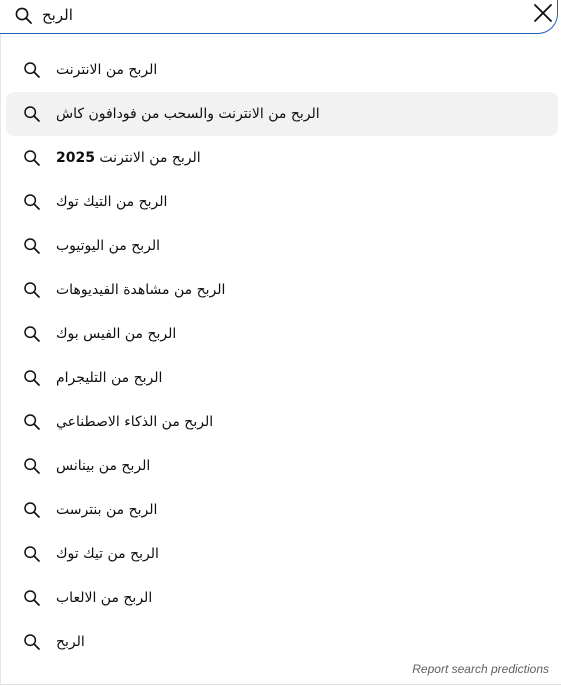 The width and height of the screenshot is (561, 687). Describe the element at coordinates (282, 158) in the screenshot. I see `suggestion-item: الربح من الانترنت 2025` at that location.